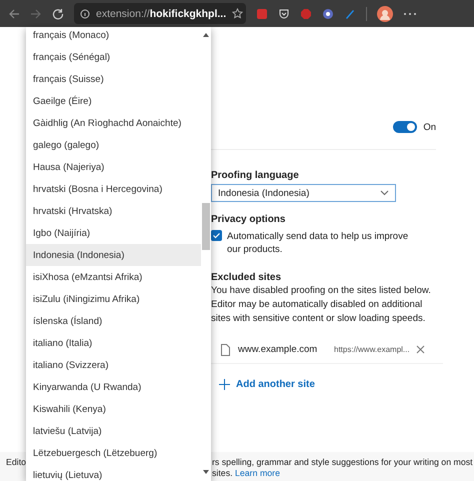 This screenshot has height=481, width=474. Describe the element at coordinates (405, 127) in the screenshot. I see `toggle-switch` at that location.